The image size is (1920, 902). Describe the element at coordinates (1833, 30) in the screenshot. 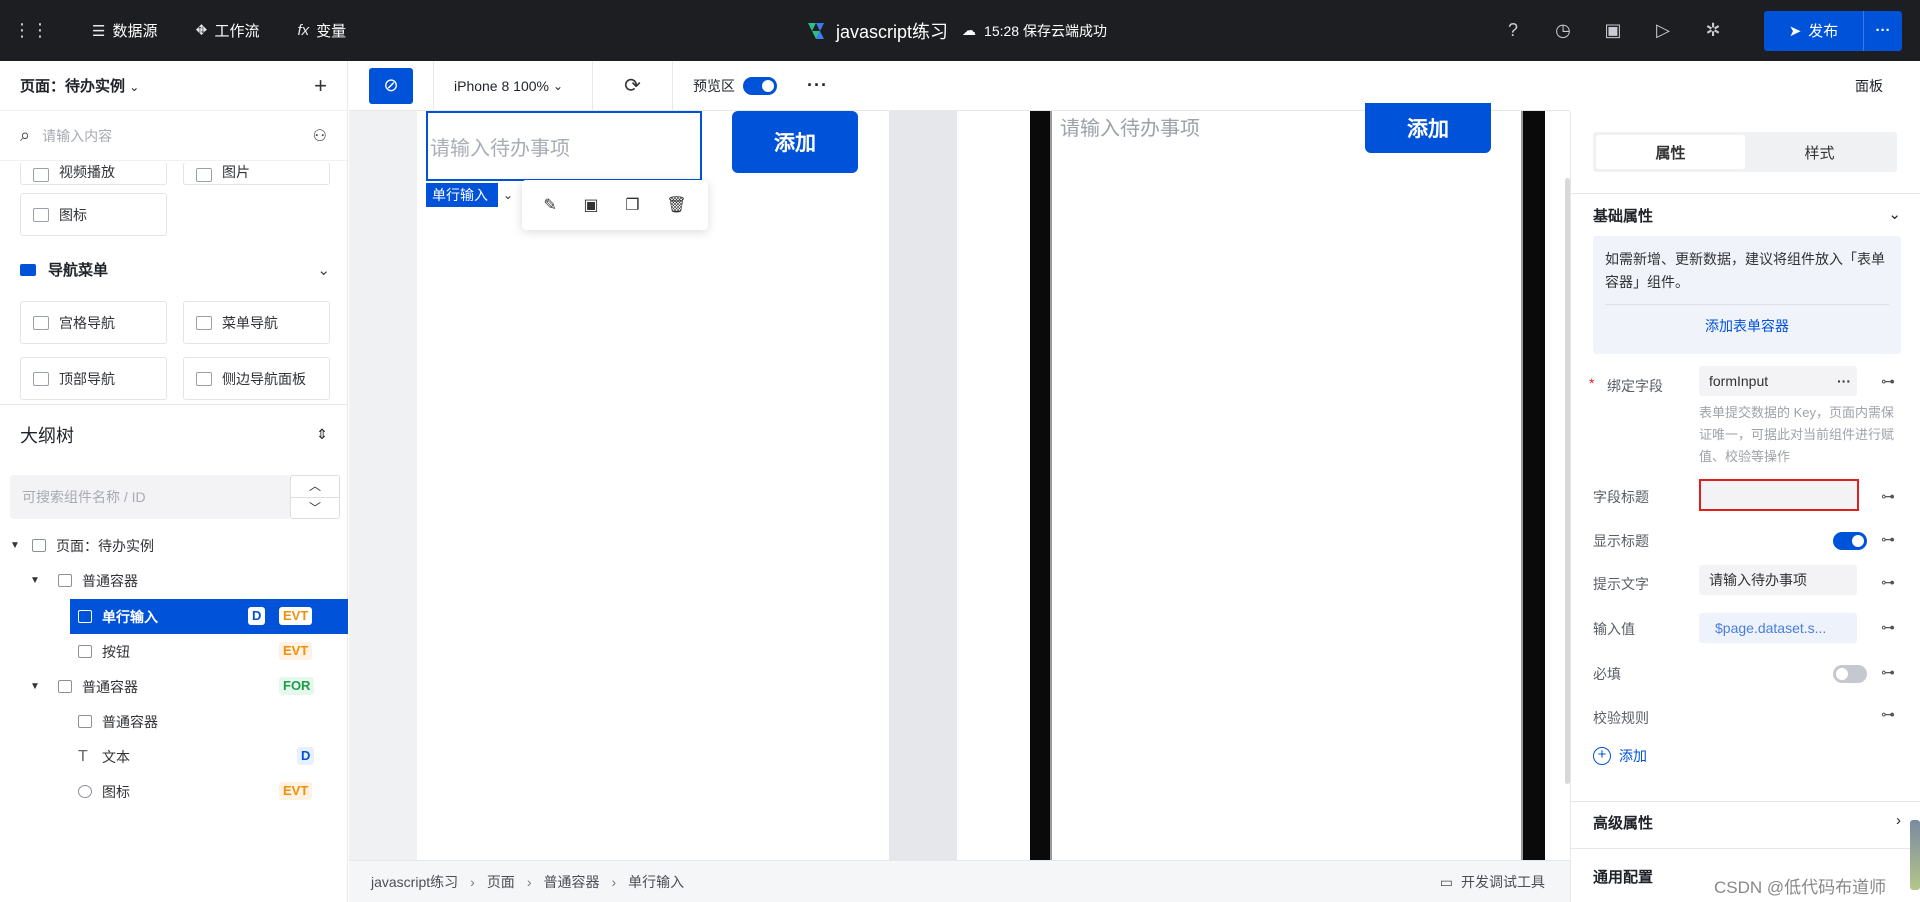

I see `publish-button: ➤ 发布 ···` at that location.